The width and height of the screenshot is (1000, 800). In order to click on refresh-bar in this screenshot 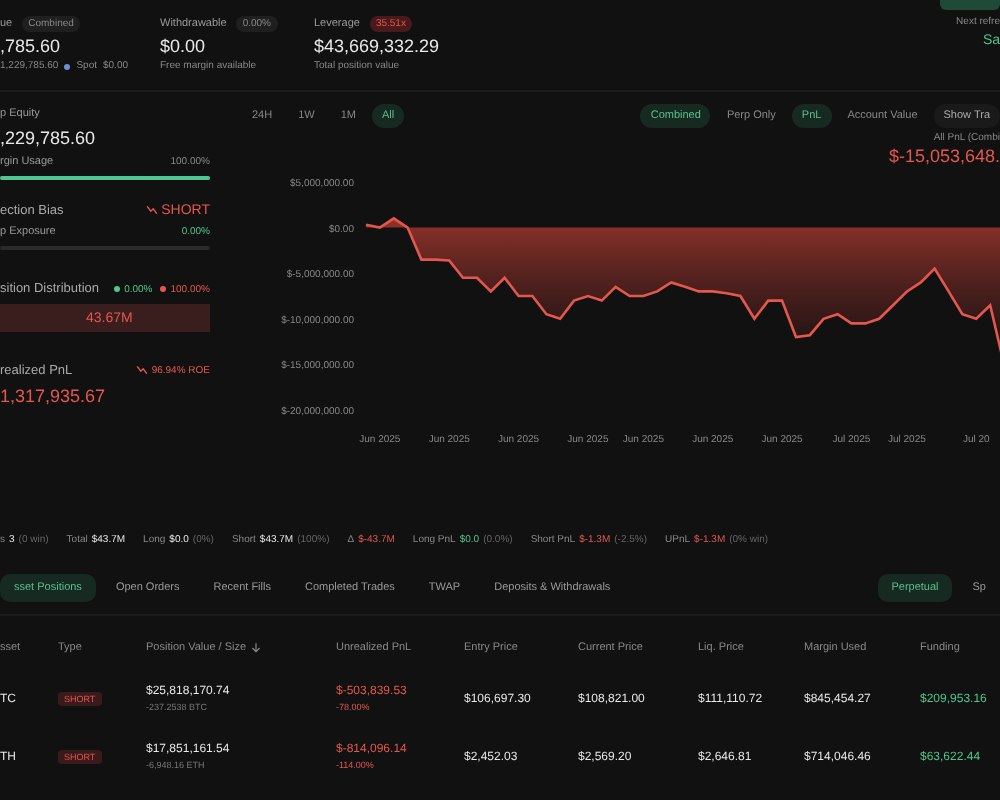, I will do `click(970, 5)`.